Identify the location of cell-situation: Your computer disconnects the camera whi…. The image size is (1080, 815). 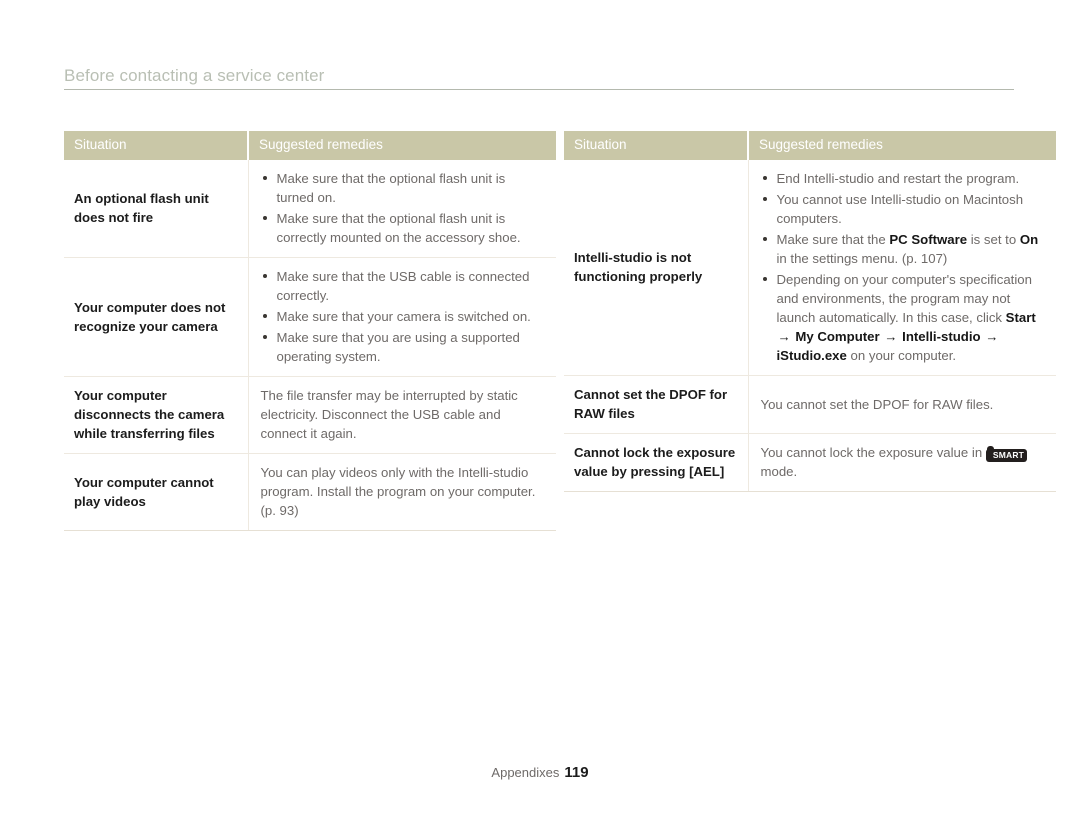
(156, 415).